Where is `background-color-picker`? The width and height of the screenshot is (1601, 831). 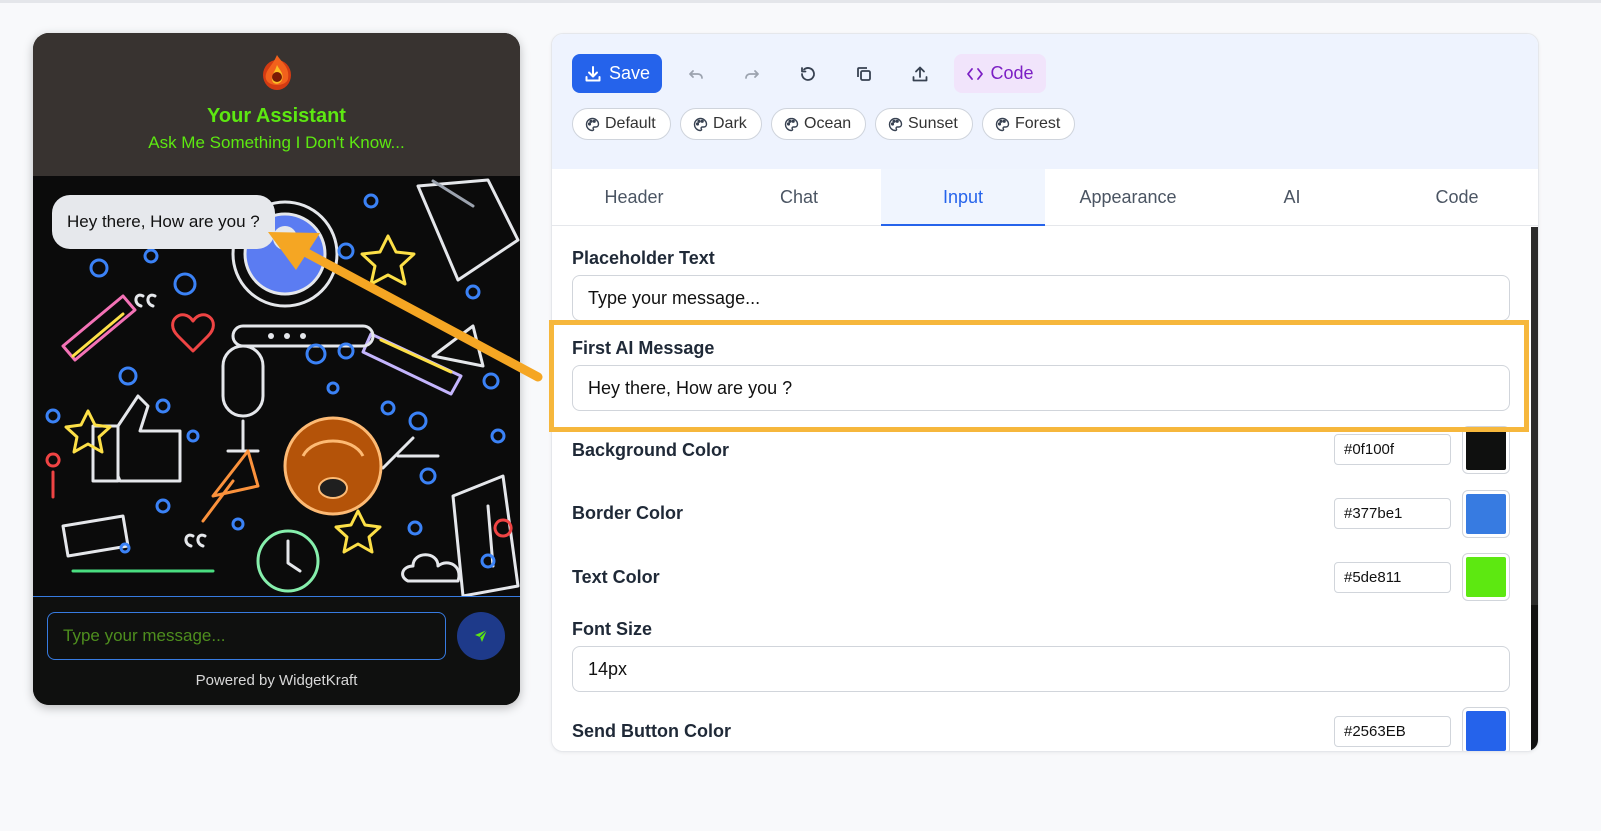 background-color-picker is located at coordinates (1486, 450).